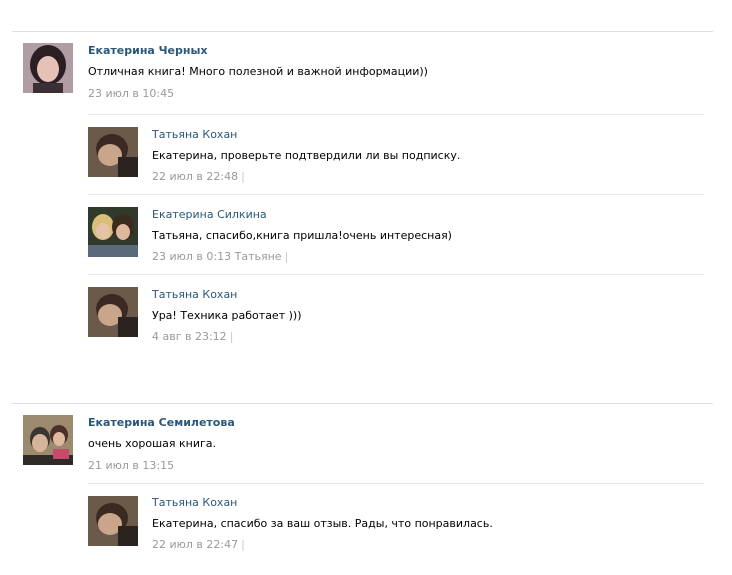 This screenshot has width=732, height=575. I want to click on reply-date: 22 июл в 22:48 |, so click(198, 176).